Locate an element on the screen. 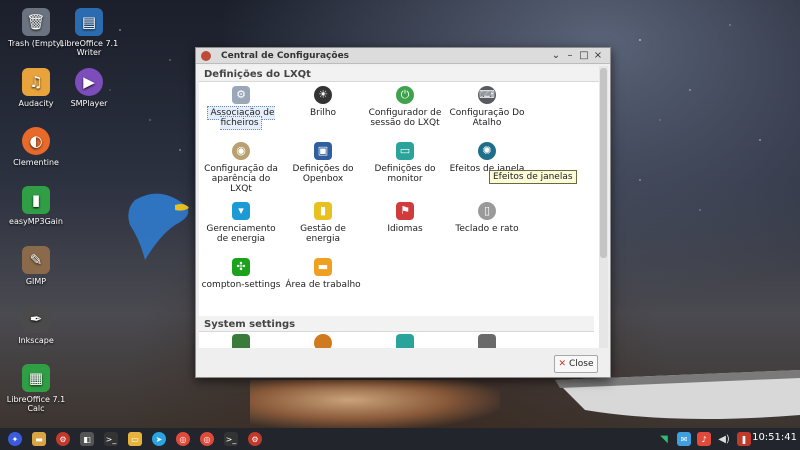 This screenshot has height=450, width=800. settings-item-label: Gerenciamento de energia is located at coordinates (241, 234).